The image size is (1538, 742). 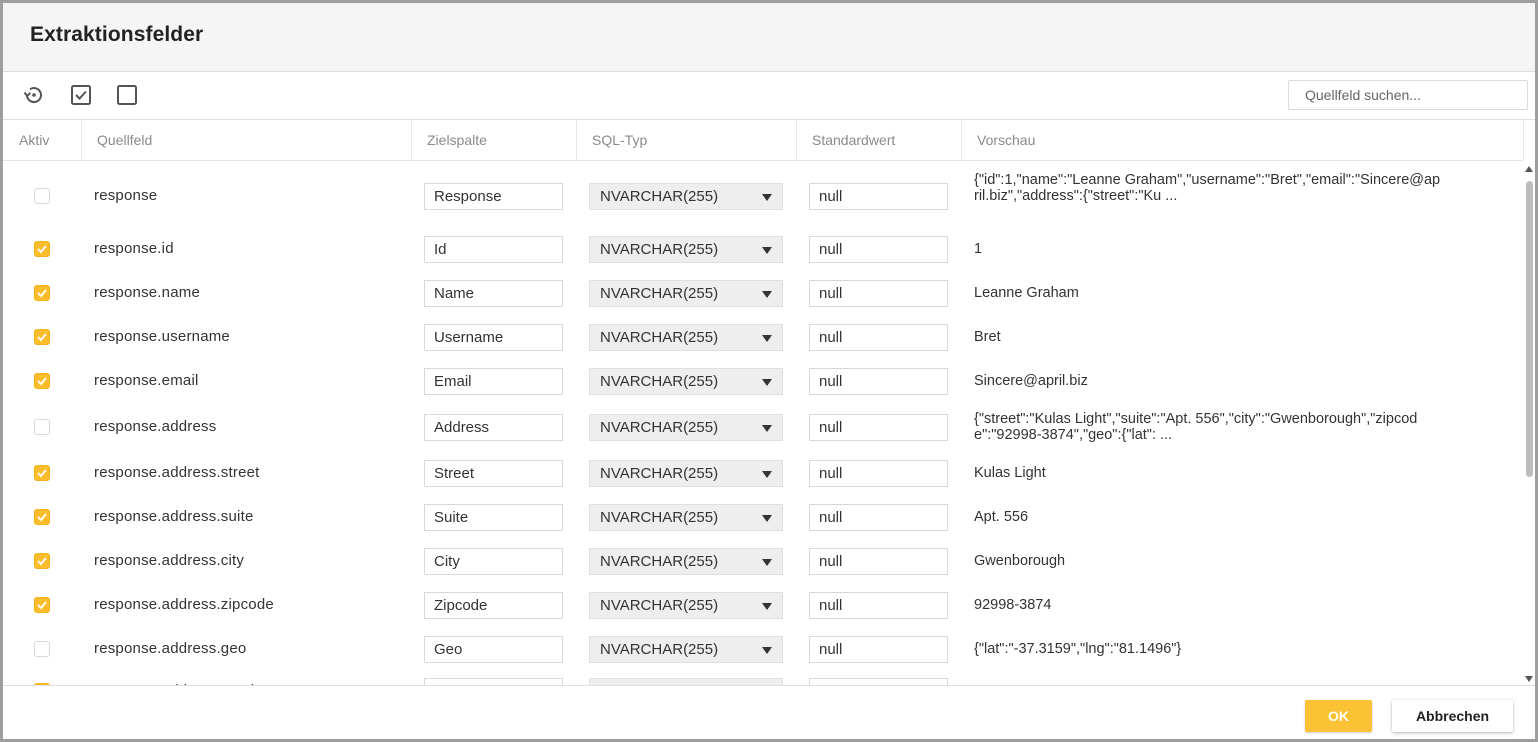 I want to click on column-header-standardwert: Standardwert, so click(x=879, y=140).